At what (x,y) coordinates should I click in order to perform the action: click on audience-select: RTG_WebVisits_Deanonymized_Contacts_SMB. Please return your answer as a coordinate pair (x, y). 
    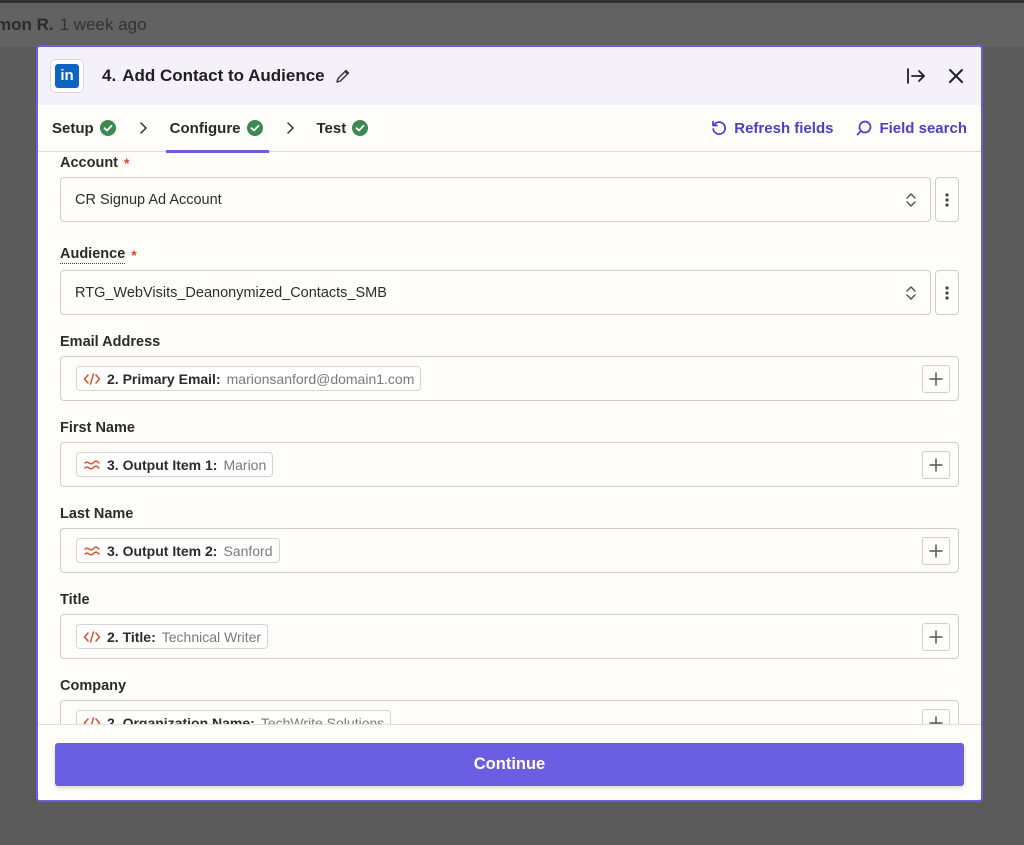
    Looking at the image, I should click on (495, 292).